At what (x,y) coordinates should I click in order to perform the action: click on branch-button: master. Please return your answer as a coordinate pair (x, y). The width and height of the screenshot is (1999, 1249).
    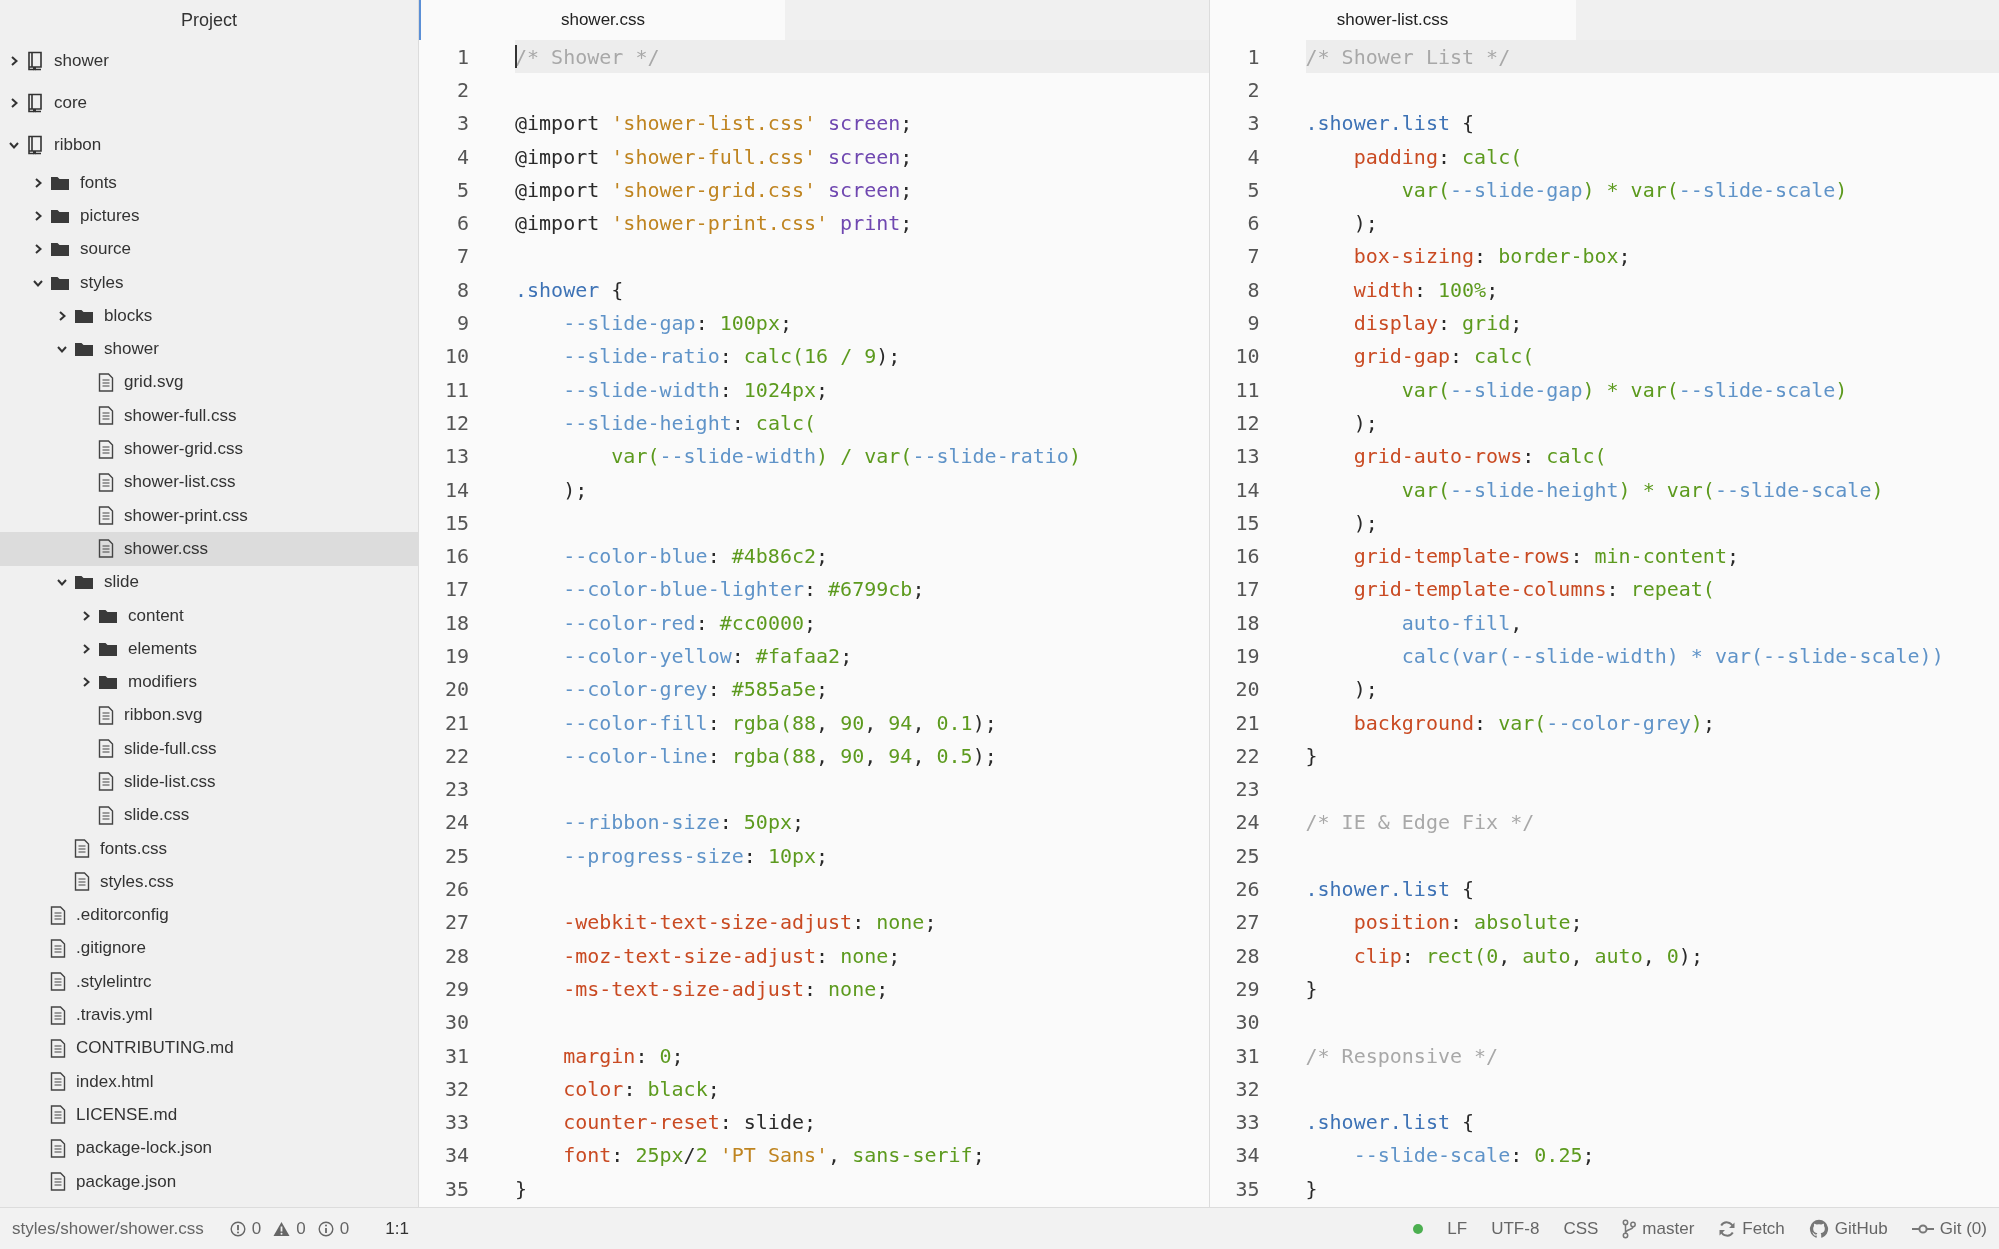
    Looking at the image, I should click on (1658, 1228).